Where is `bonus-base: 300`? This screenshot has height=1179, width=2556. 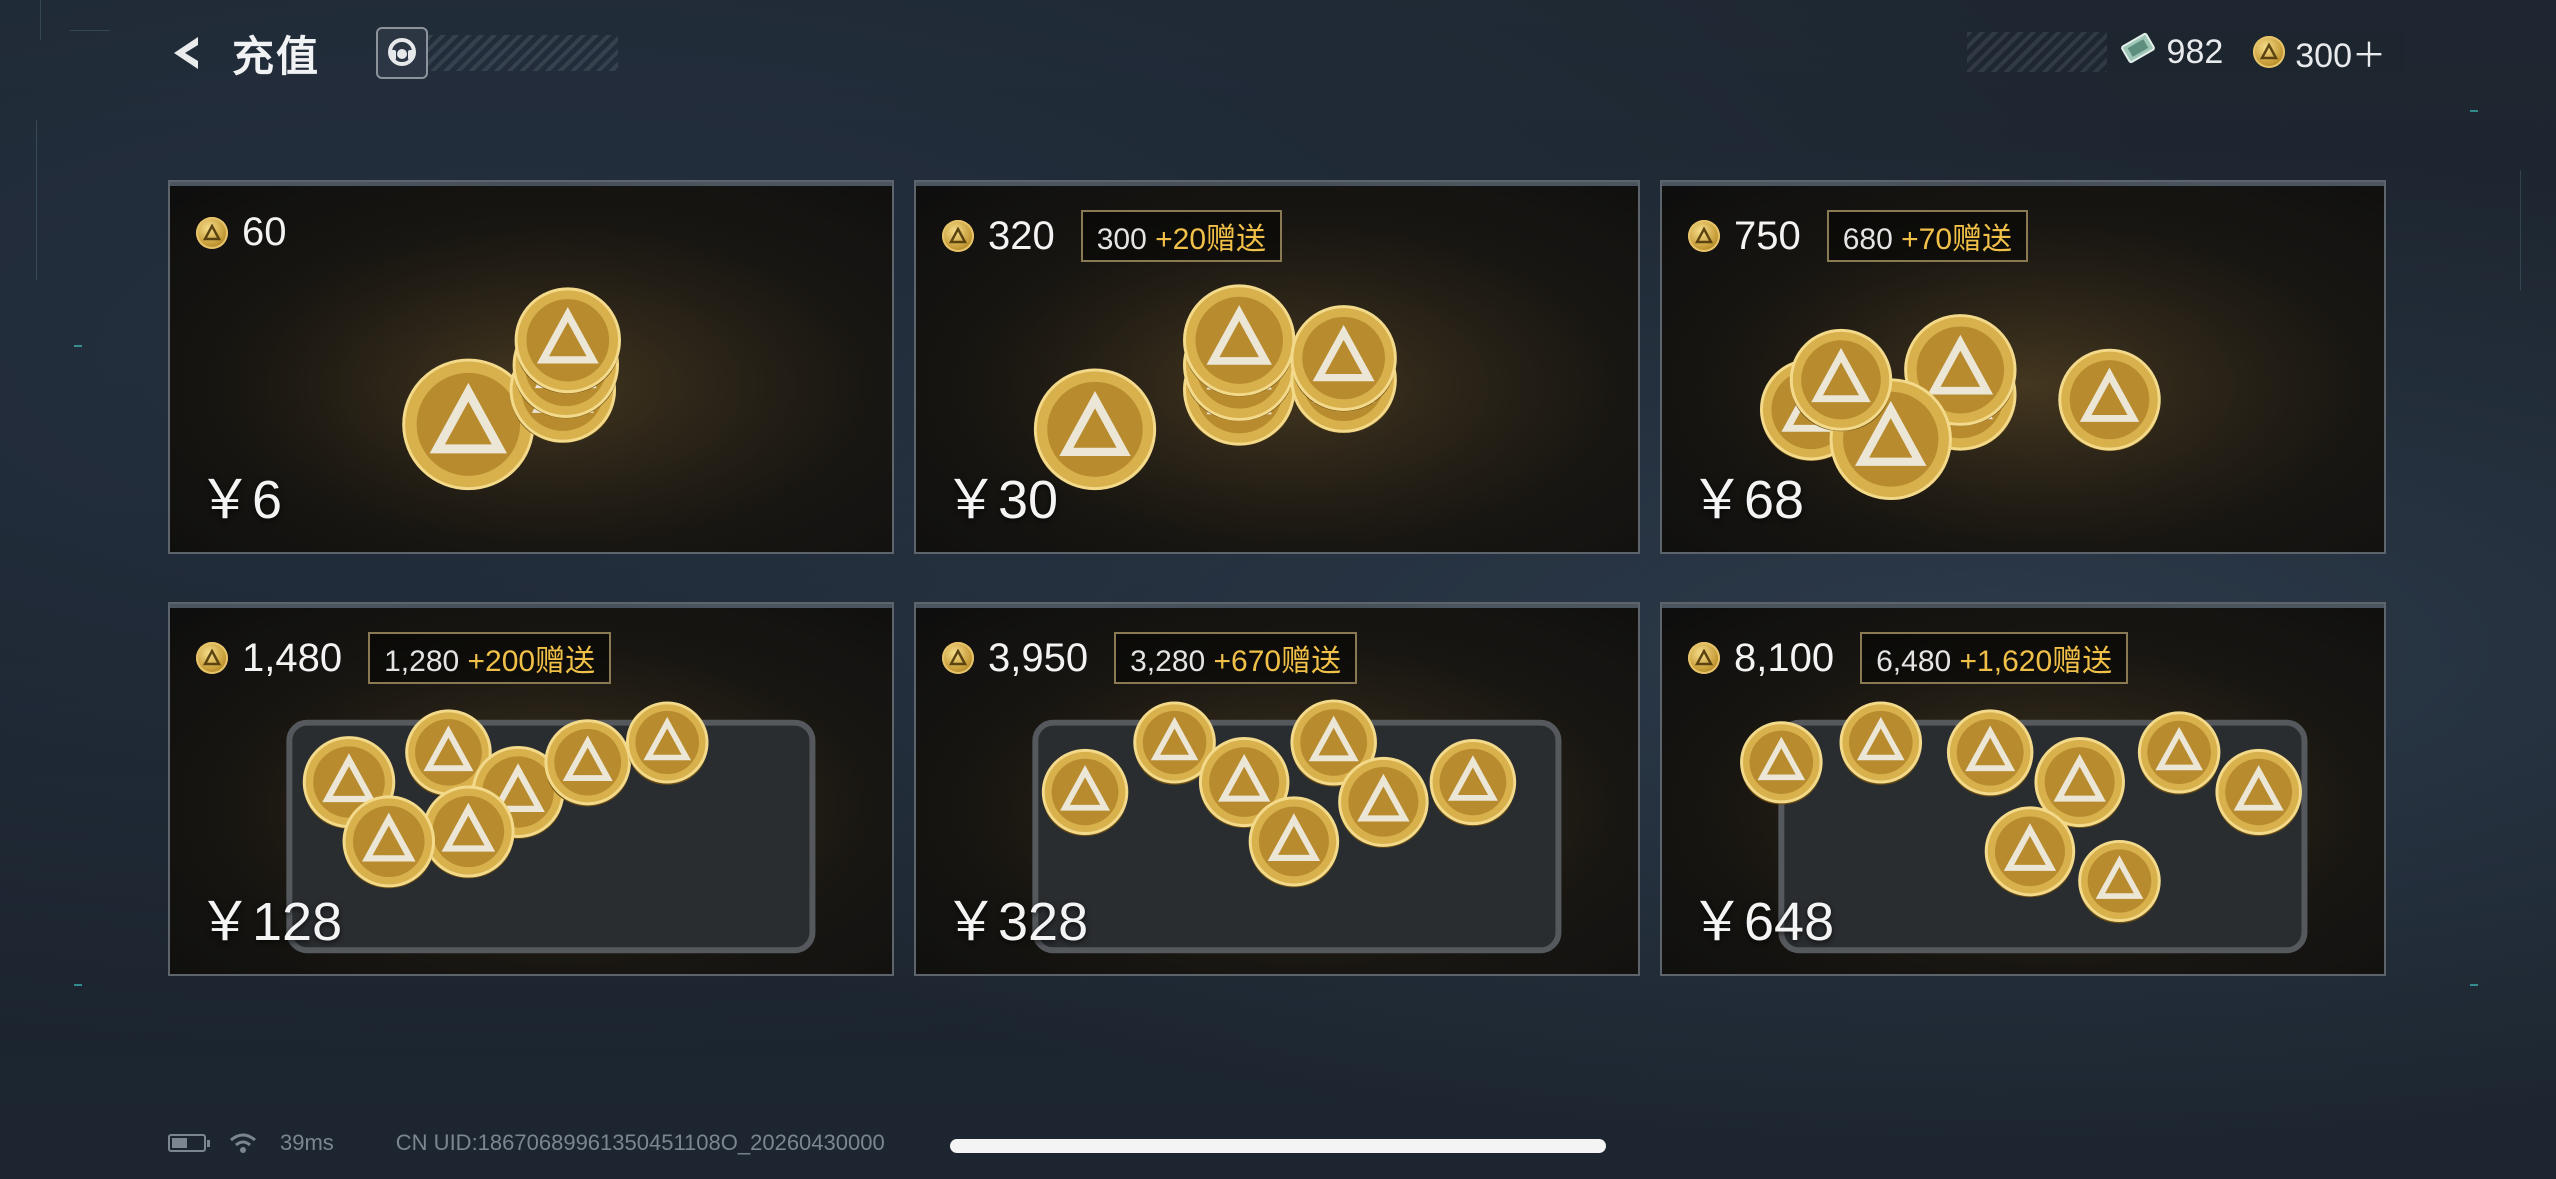 bonus-base: 300 is located at coordinates (1121, 239).